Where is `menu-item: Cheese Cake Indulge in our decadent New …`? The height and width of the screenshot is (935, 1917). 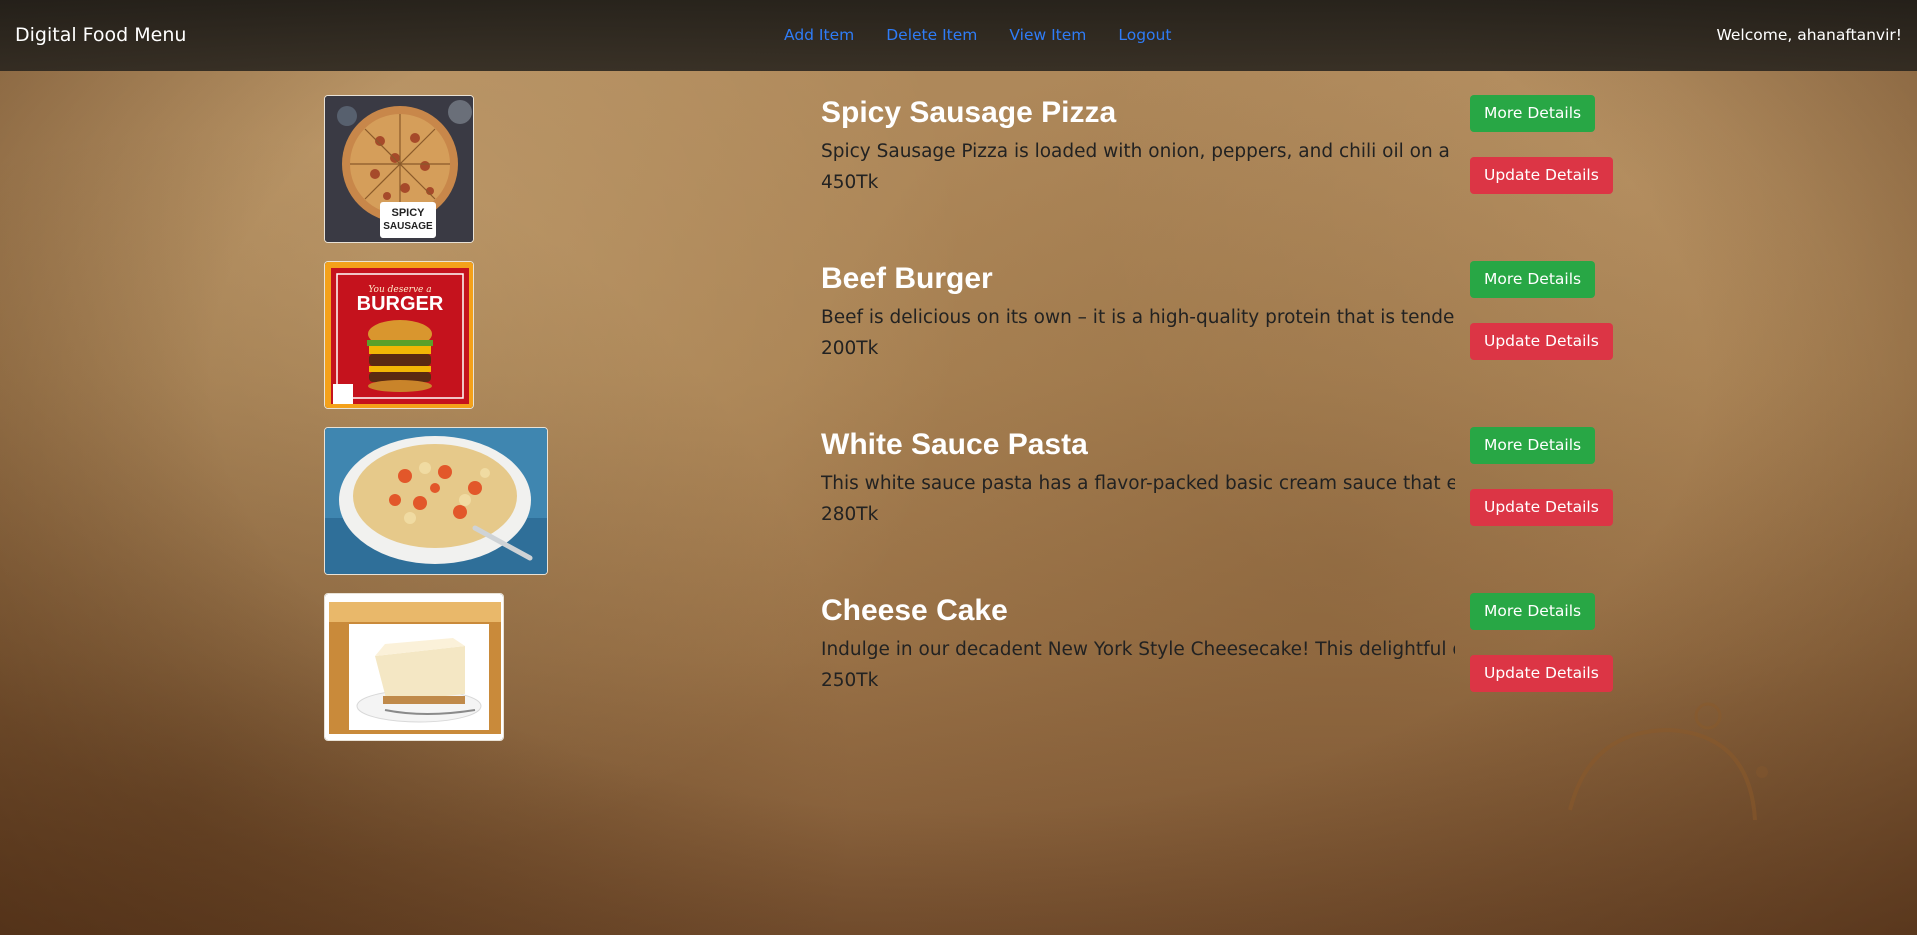
menu-item: Cheese Cake Indulge in our decadent New … is located at coordinates (968, 668).